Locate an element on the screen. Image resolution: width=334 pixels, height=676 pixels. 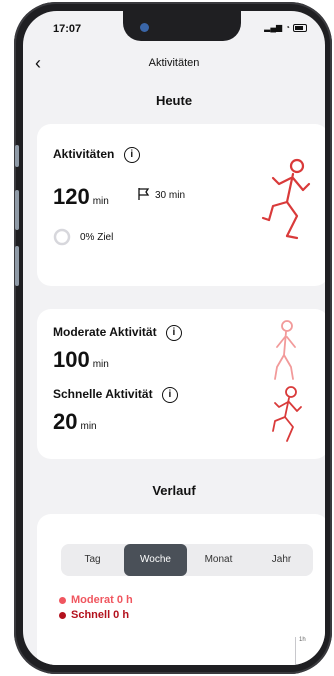
chart-axis-line is located at coordinates (295, 651).